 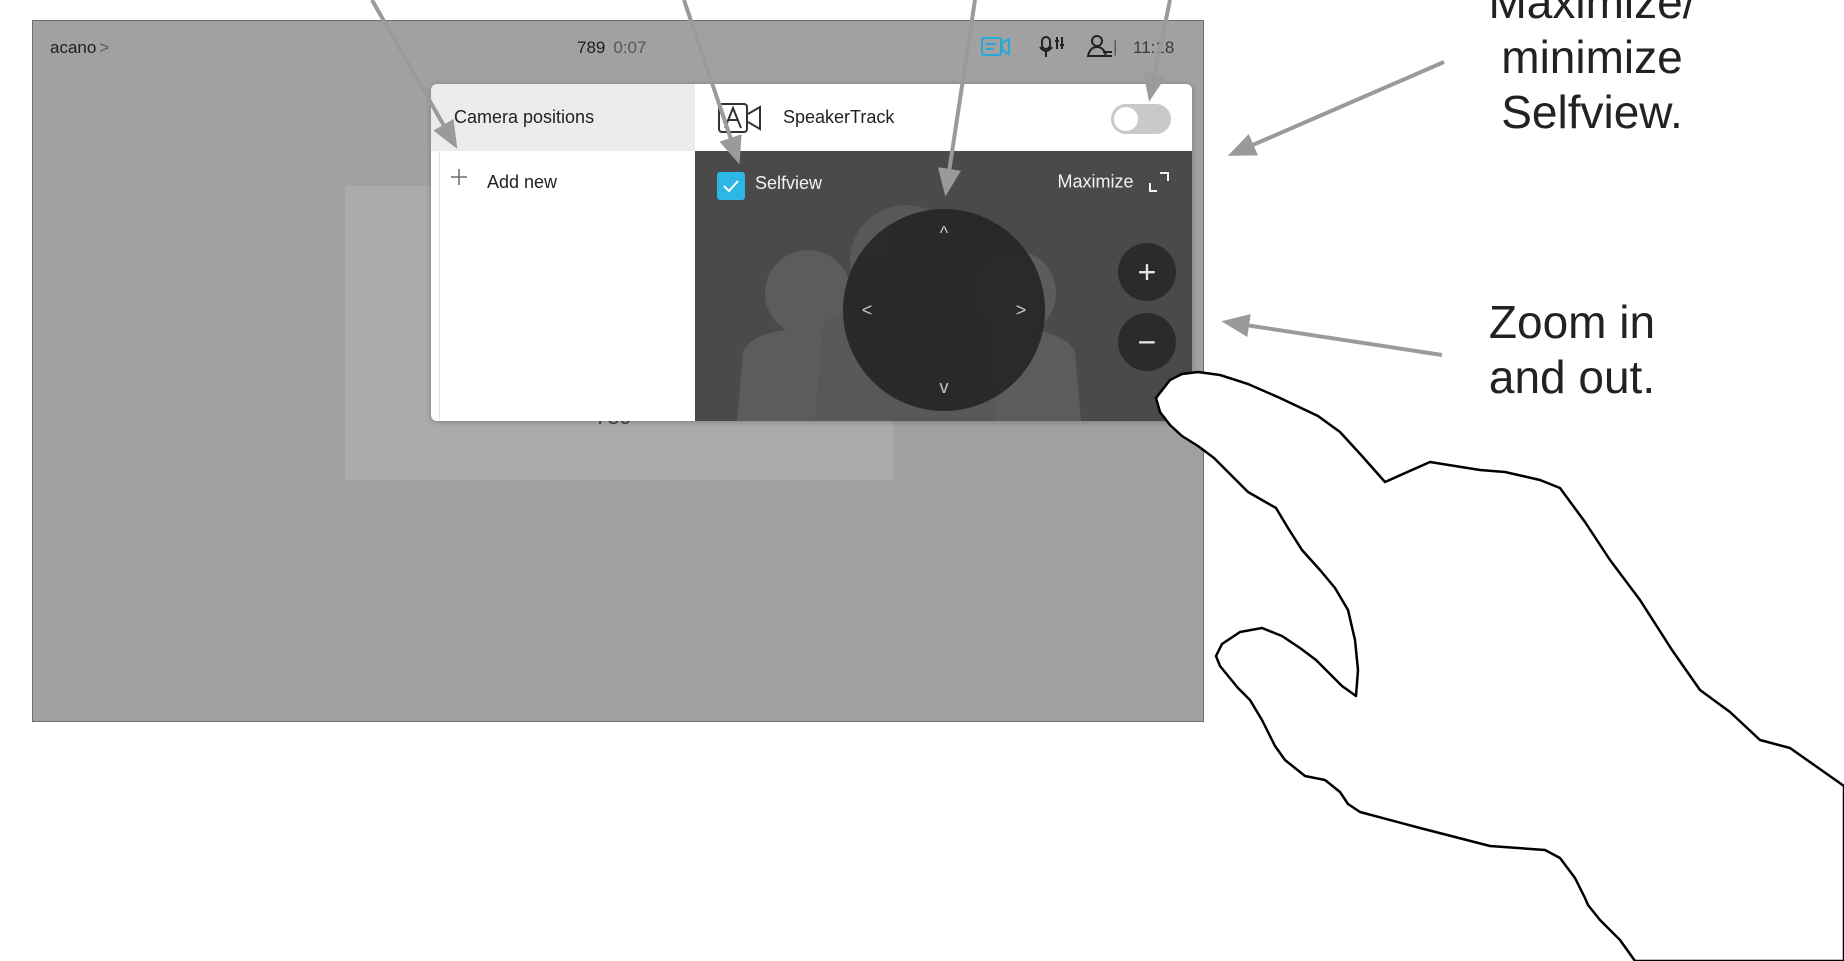 I want to click on arrow-to-add-new, so click(x=414, y=75).